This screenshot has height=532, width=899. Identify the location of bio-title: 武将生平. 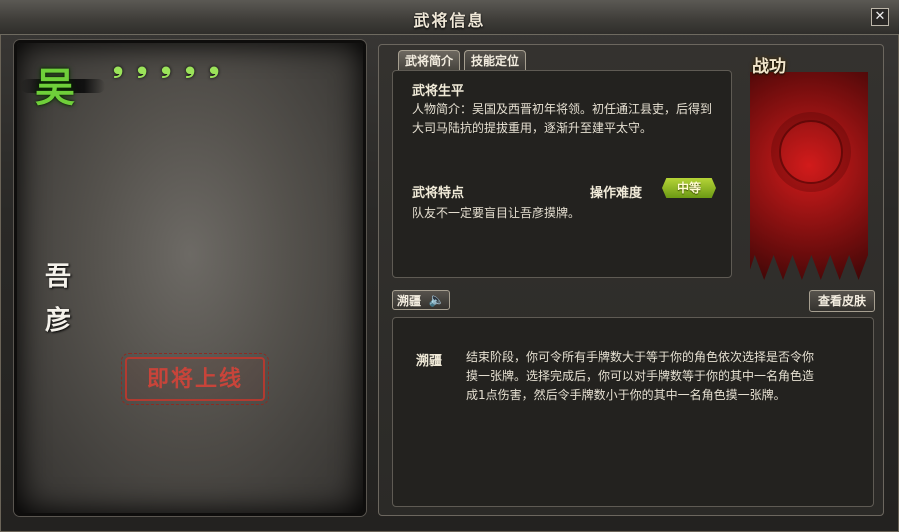
(438, 91).